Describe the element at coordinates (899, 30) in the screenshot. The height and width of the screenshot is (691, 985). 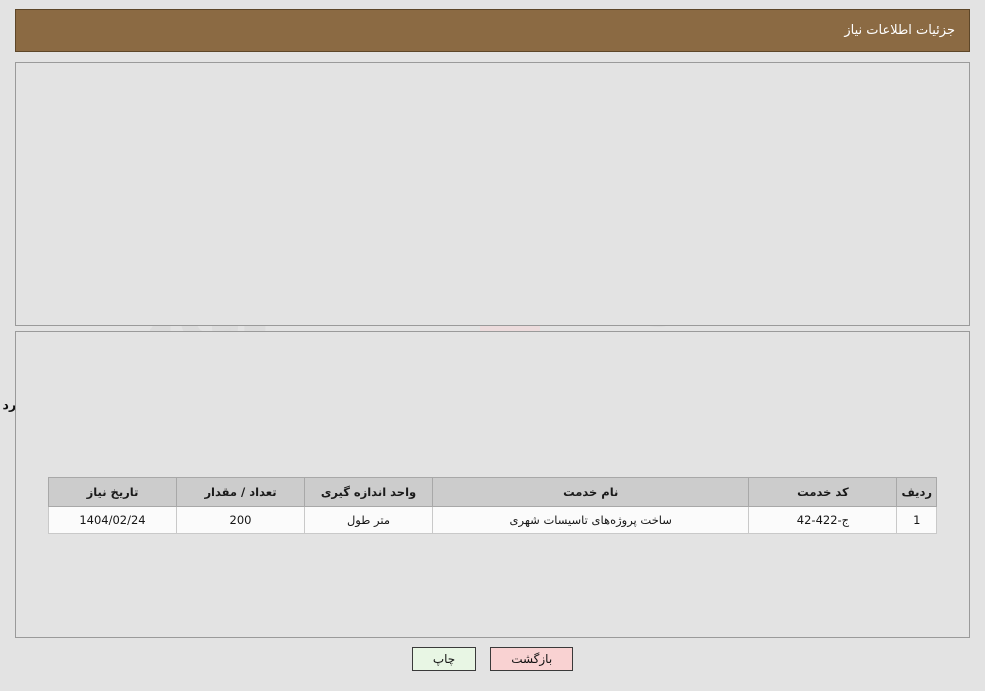
I see `page-title: جزئیات اطلاعات نیاز` at that location.